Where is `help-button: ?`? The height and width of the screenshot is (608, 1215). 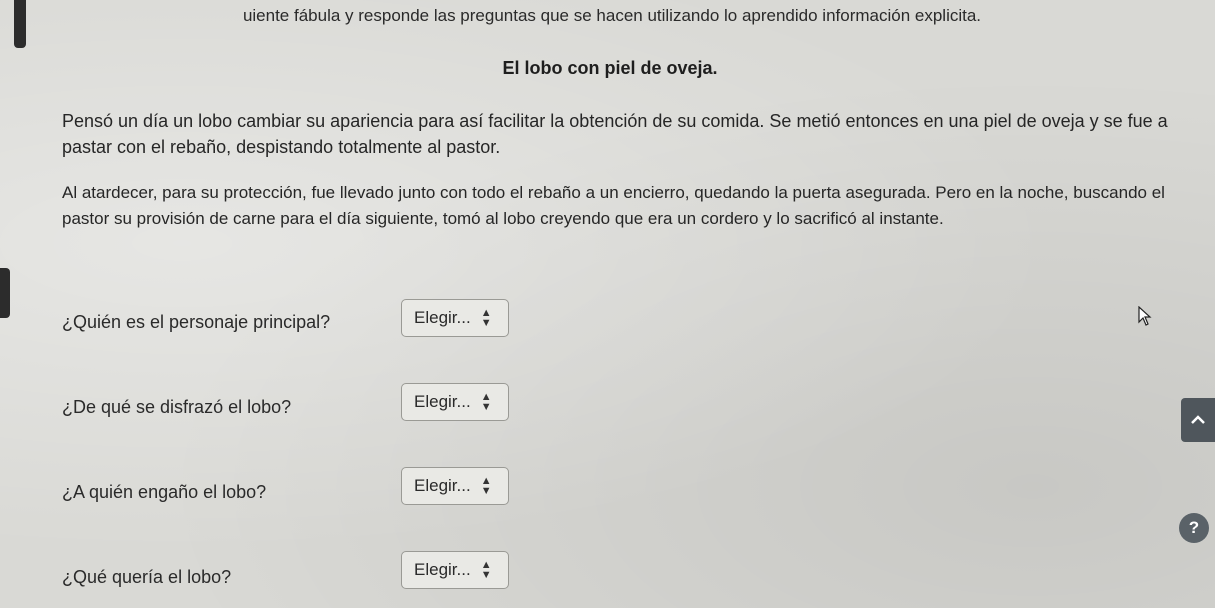
help-button: ? is located at coordinates (1194, 528).